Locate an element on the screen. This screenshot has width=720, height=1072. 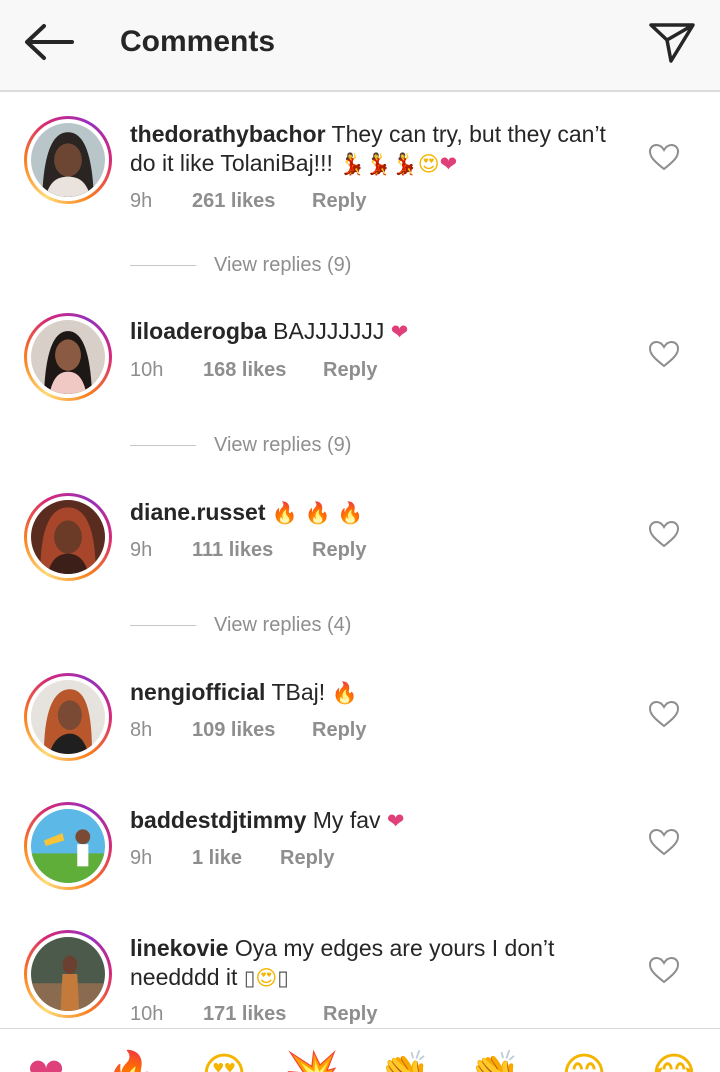
comment-likes: 1 like is located at coordinates (217, 858).